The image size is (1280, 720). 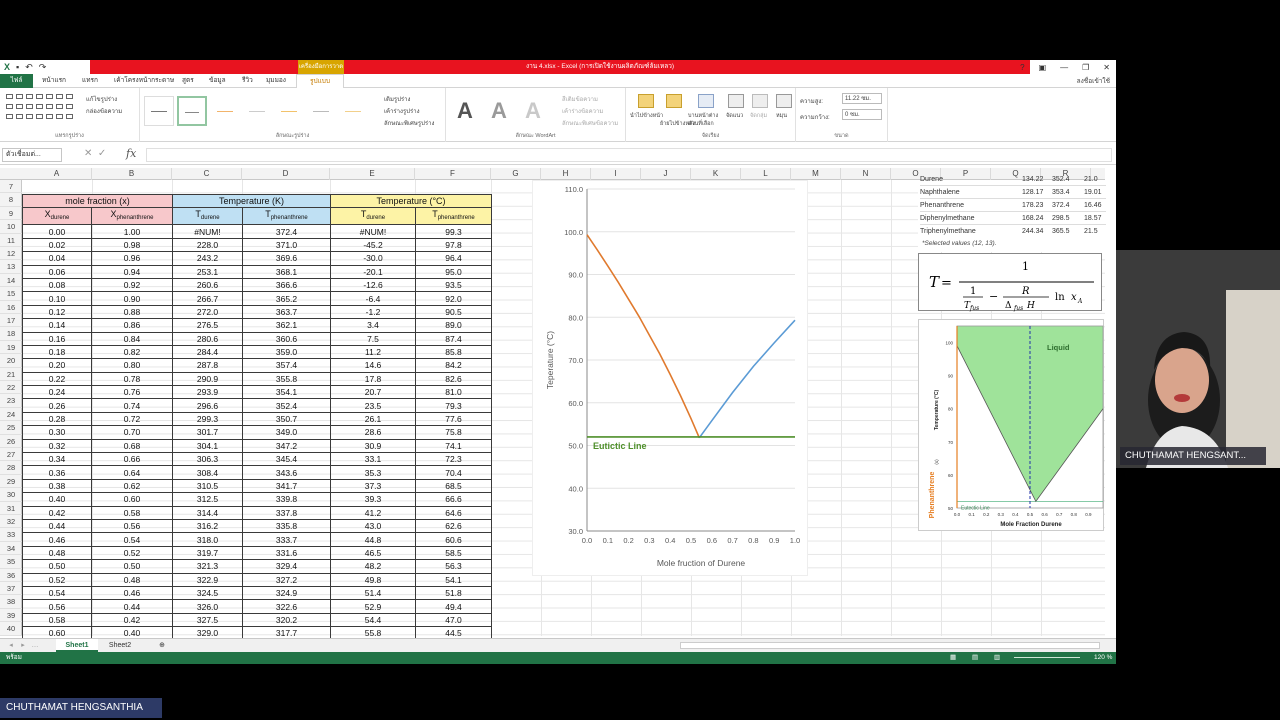 What do you see at coordinates (207, 566) in the screenshot?
I see `cell-t-durene-k: 321.3` at bounding box center [207, 566].